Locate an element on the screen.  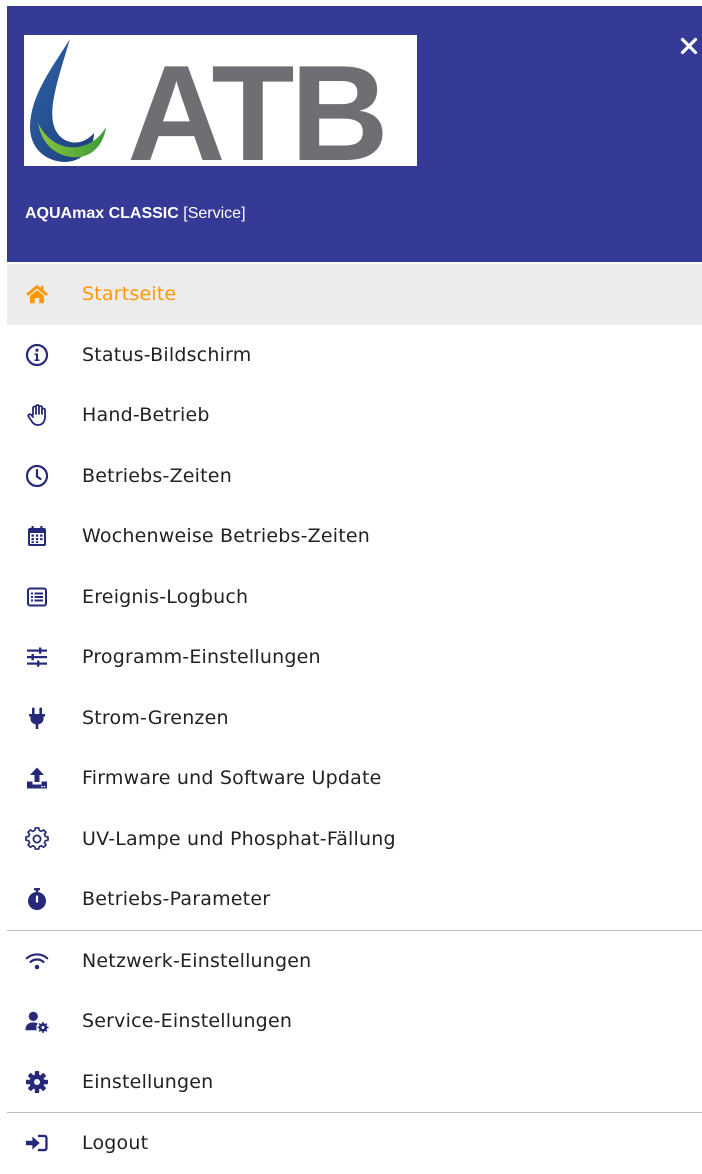
menu-item-strom-grenzen: Strom-Grenzen is located at coordinates (354, 718).